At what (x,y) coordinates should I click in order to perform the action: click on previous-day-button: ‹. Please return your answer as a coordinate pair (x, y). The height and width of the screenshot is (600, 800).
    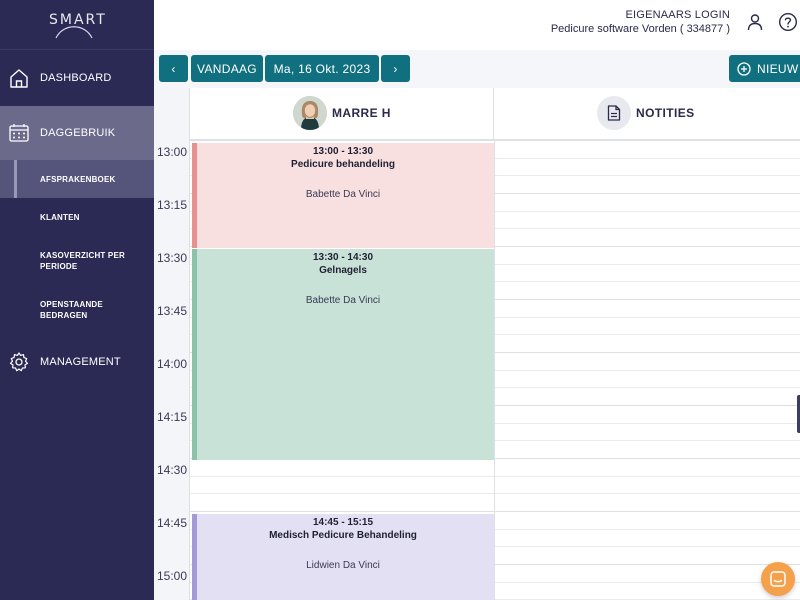
    Looking at the image, I should click on (173, 68).